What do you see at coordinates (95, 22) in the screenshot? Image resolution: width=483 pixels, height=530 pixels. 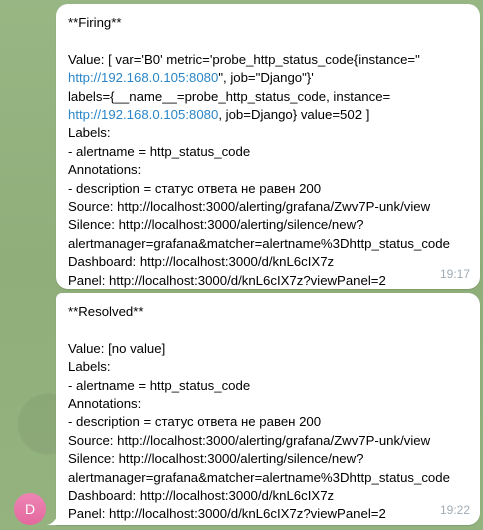 I see `message-heading: **Firing**` at bounding box center [95, 22].